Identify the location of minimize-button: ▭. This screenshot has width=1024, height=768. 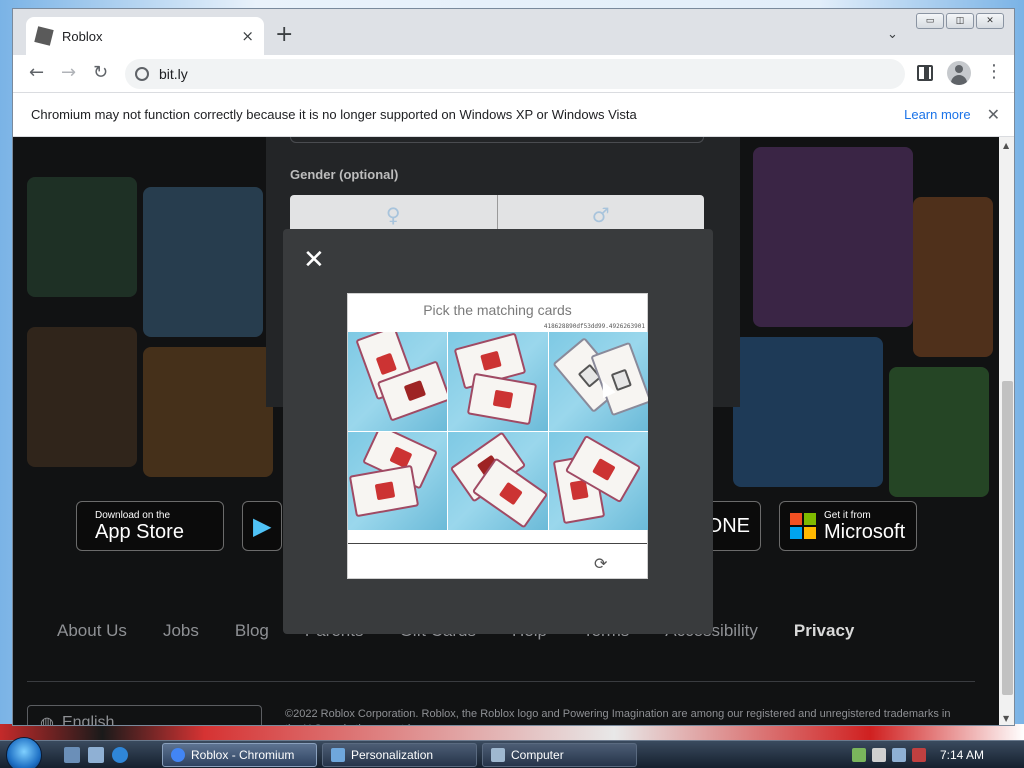
(930, 21).